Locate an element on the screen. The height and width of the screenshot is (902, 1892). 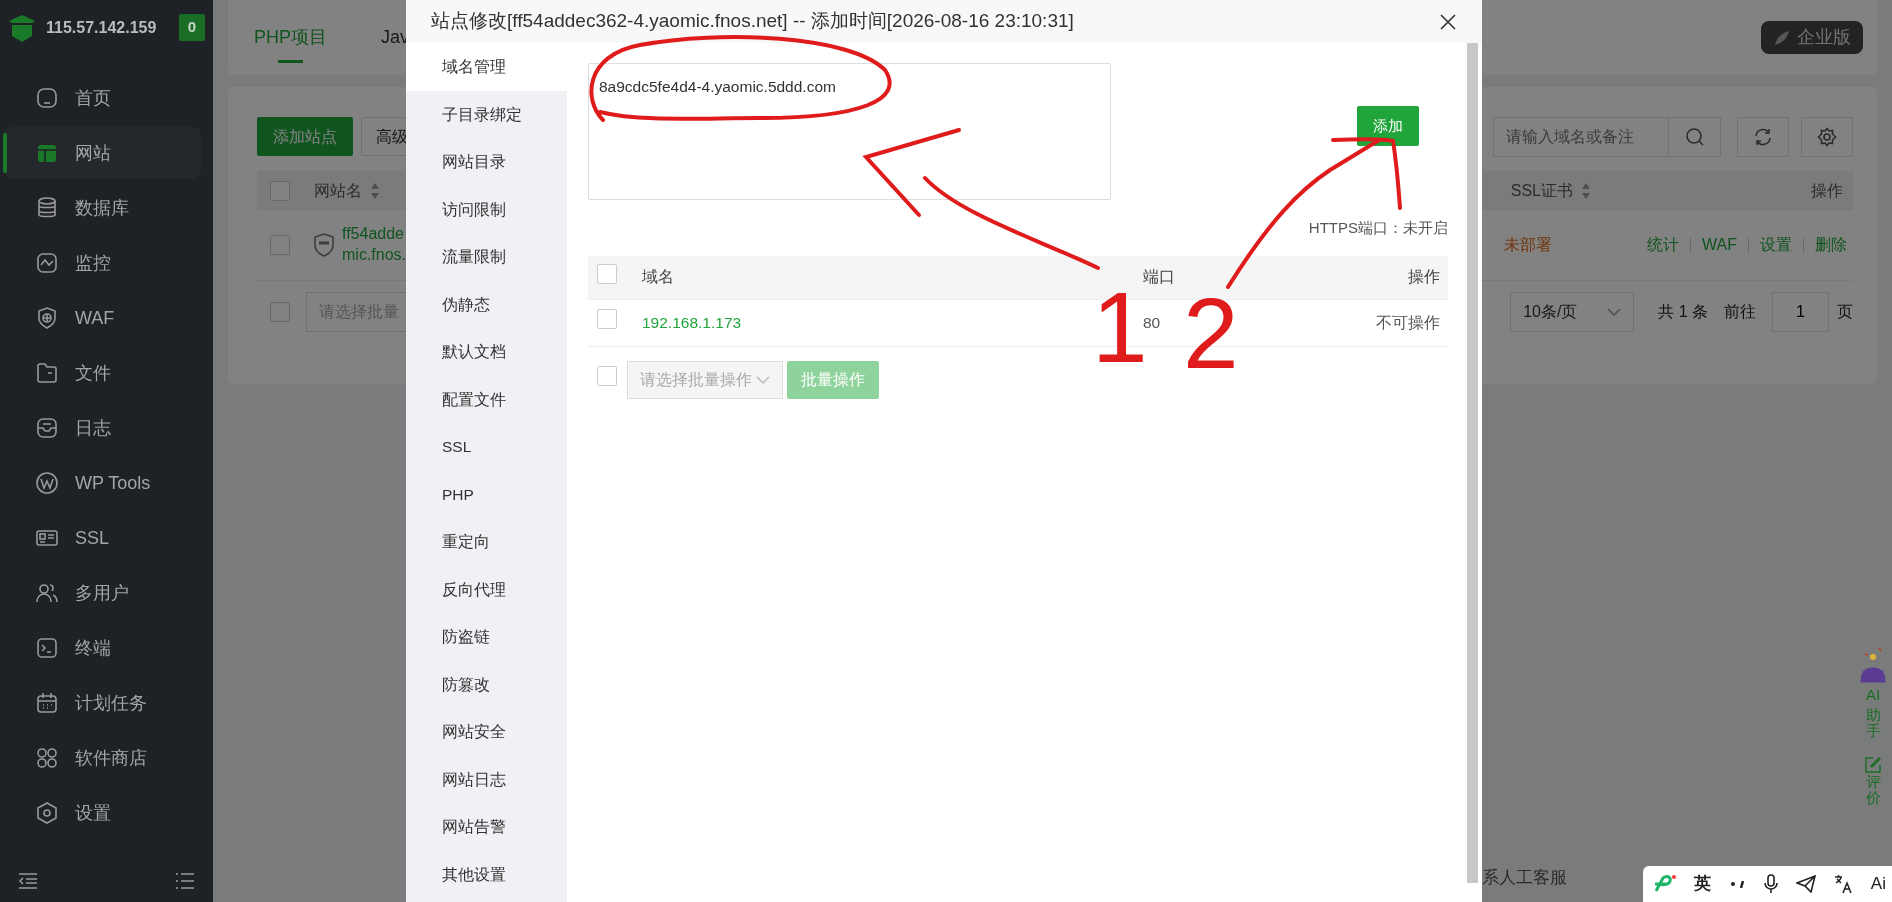
menu-icon is located at coordinates (185, 881).